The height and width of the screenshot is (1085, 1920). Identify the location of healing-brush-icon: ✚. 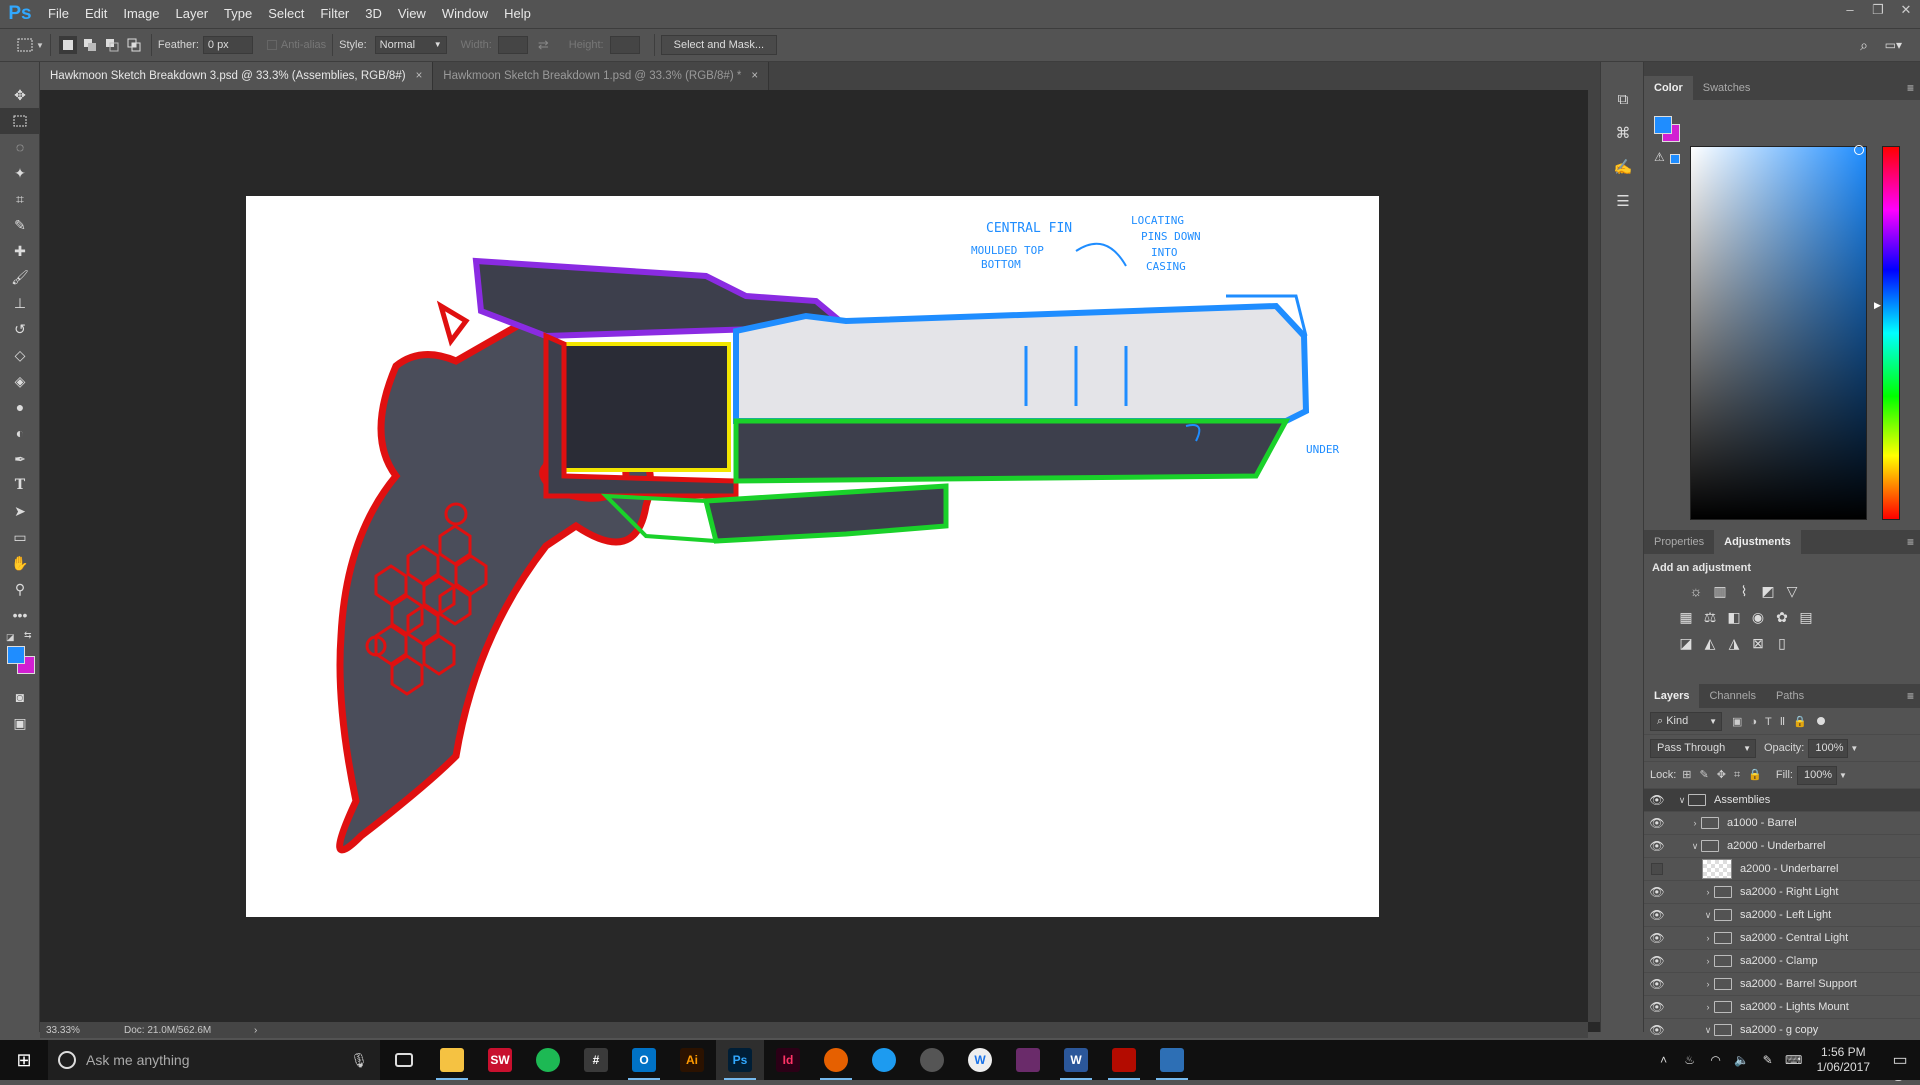
(20, 251).